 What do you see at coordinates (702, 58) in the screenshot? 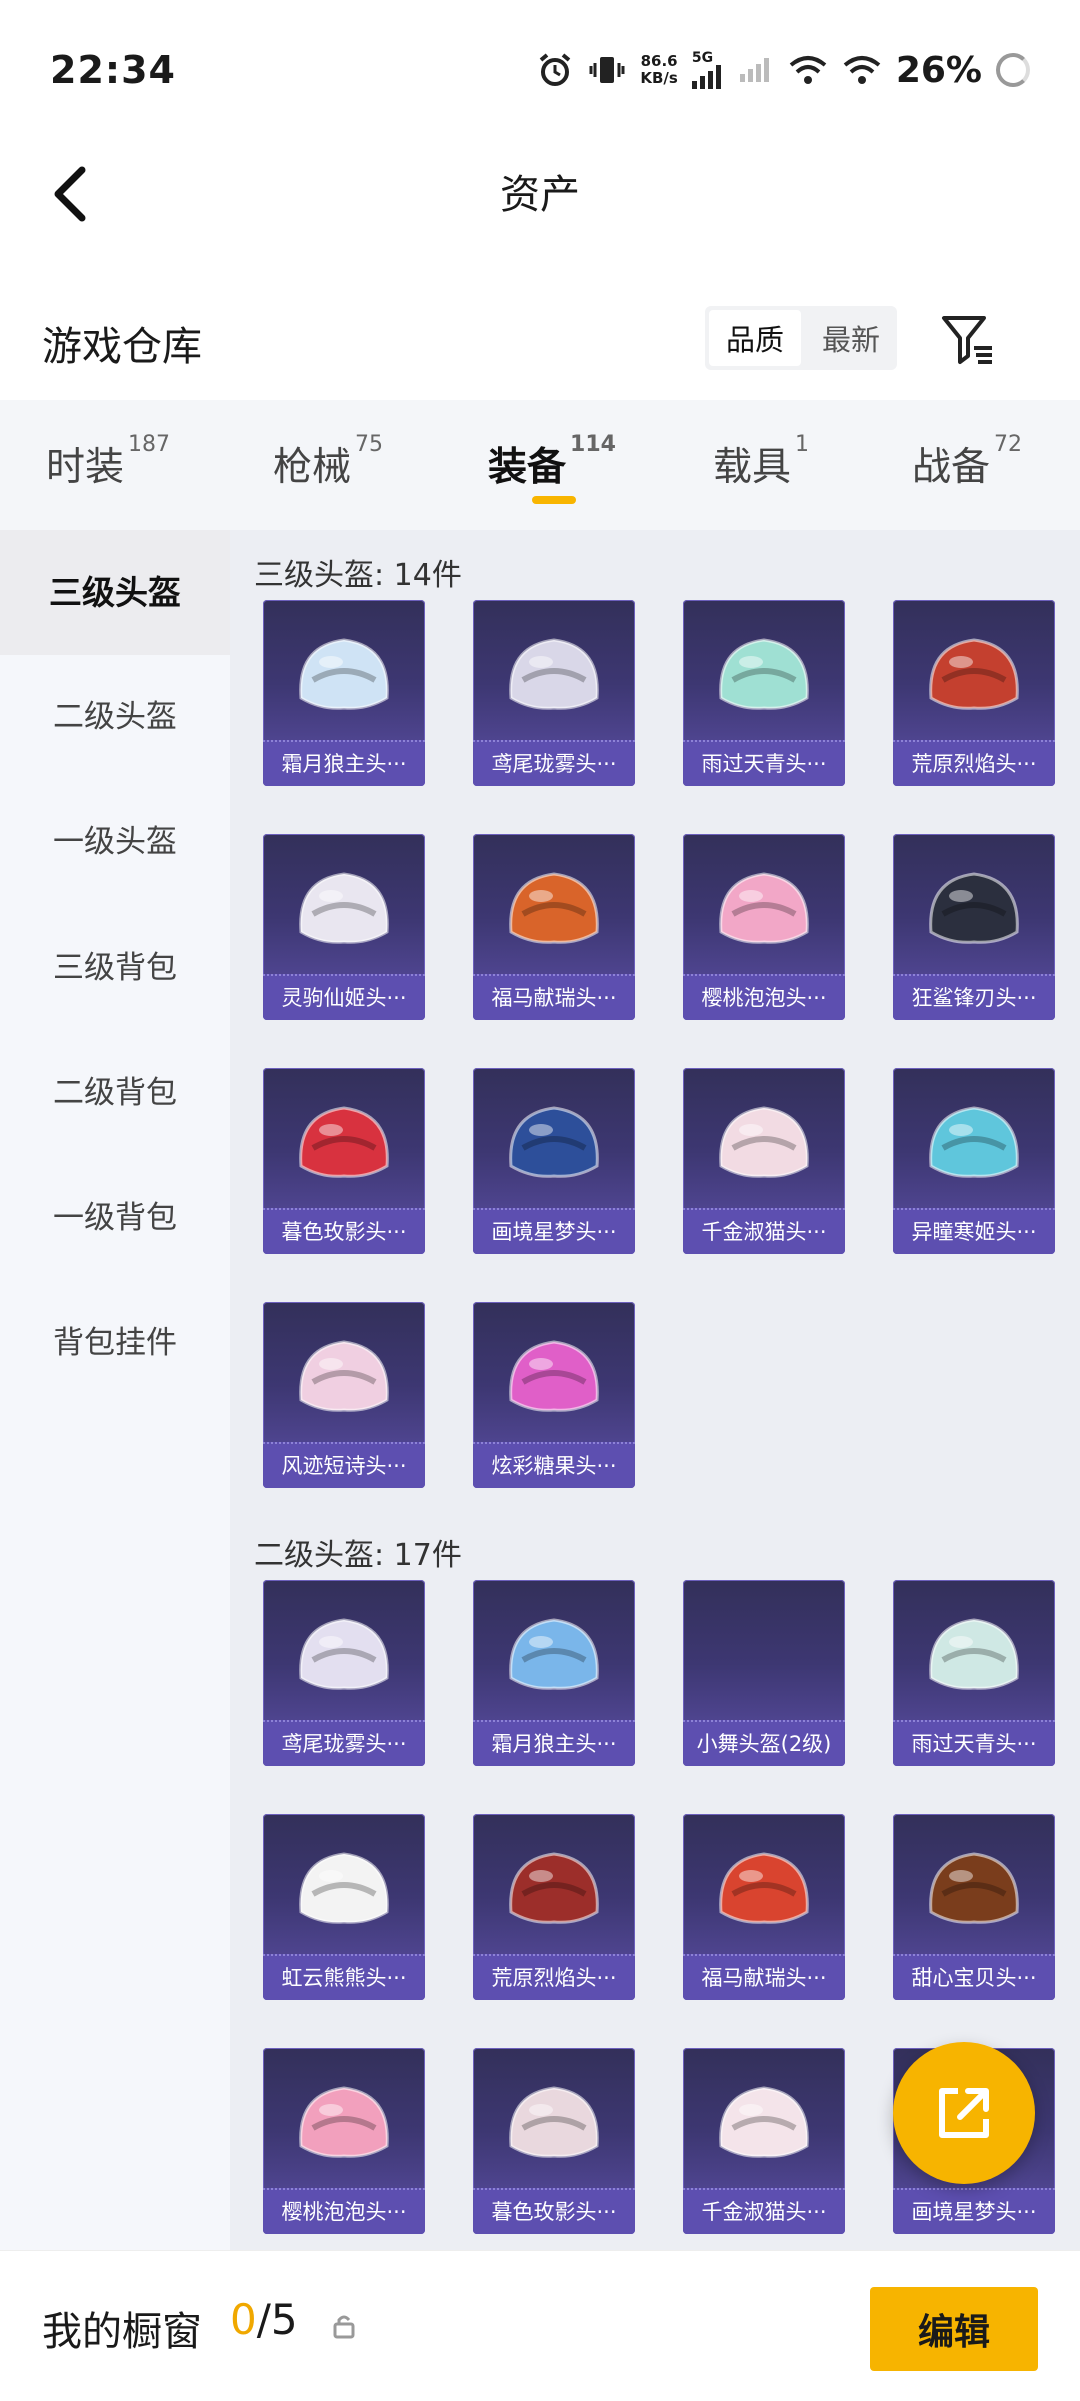
I see `network-type: 5G` at bounding box center [702, 58].